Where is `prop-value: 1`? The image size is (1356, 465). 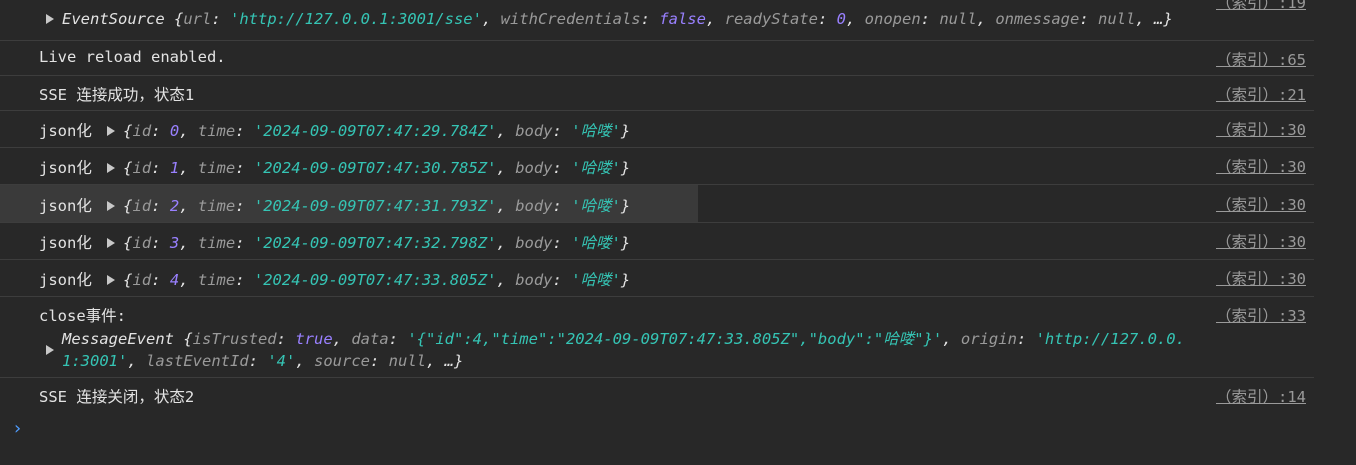 prop-value: 1 is located at coordinates (174, 168).